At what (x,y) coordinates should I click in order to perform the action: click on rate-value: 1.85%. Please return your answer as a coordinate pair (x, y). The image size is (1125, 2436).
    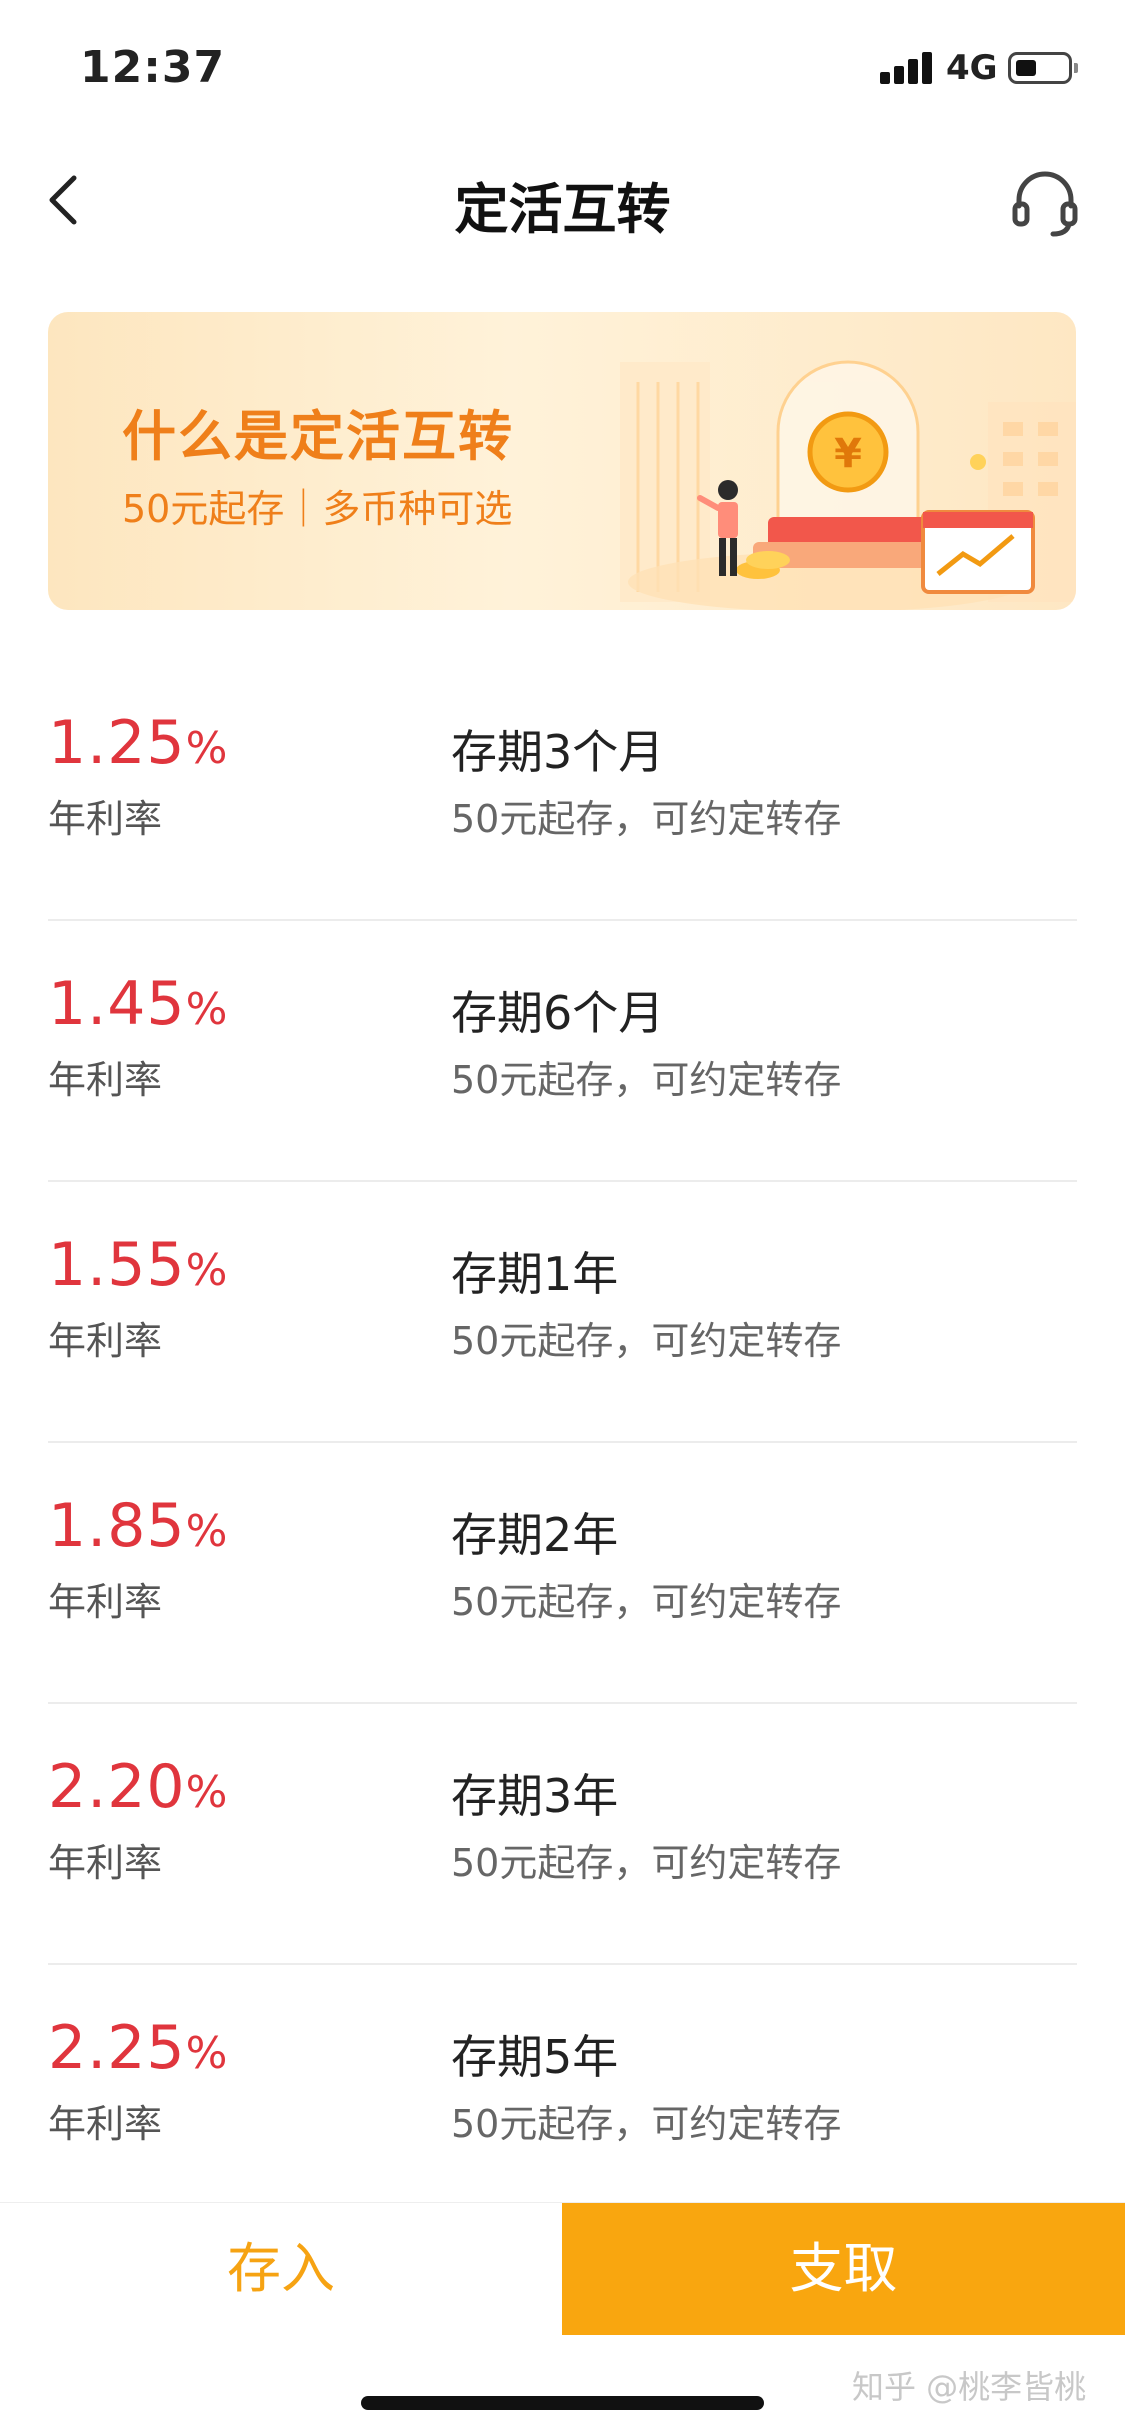
    Looking at the image, I should click on (138, 1526).